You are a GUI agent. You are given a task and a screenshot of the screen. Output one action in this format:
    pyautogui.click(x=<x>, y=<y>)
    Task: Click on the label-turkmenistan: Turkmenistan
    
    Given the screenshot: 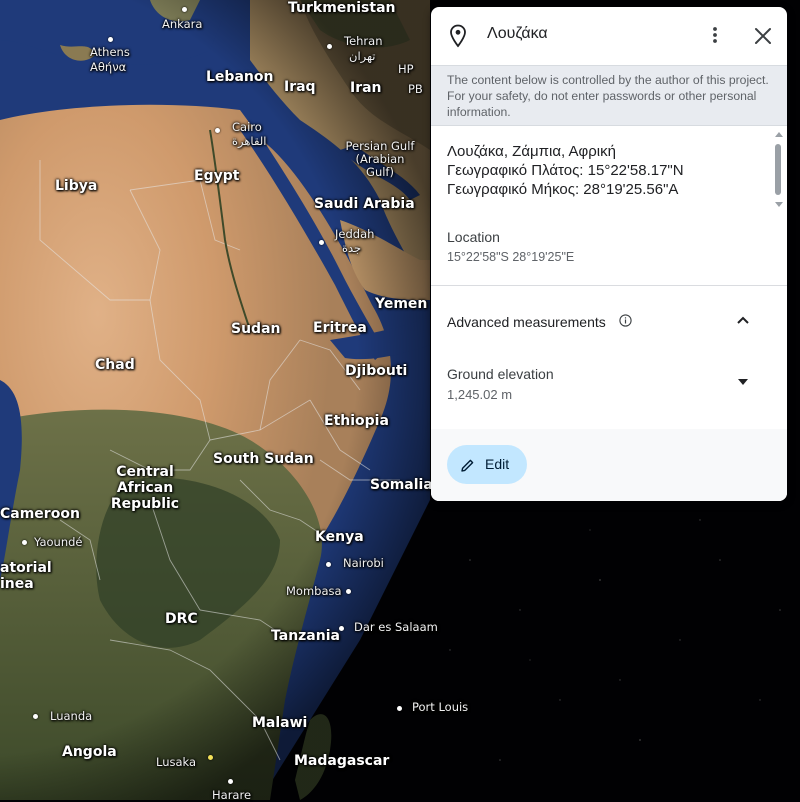 What is the action you would take?
    pyautogui.click(x=342, y=8)
    